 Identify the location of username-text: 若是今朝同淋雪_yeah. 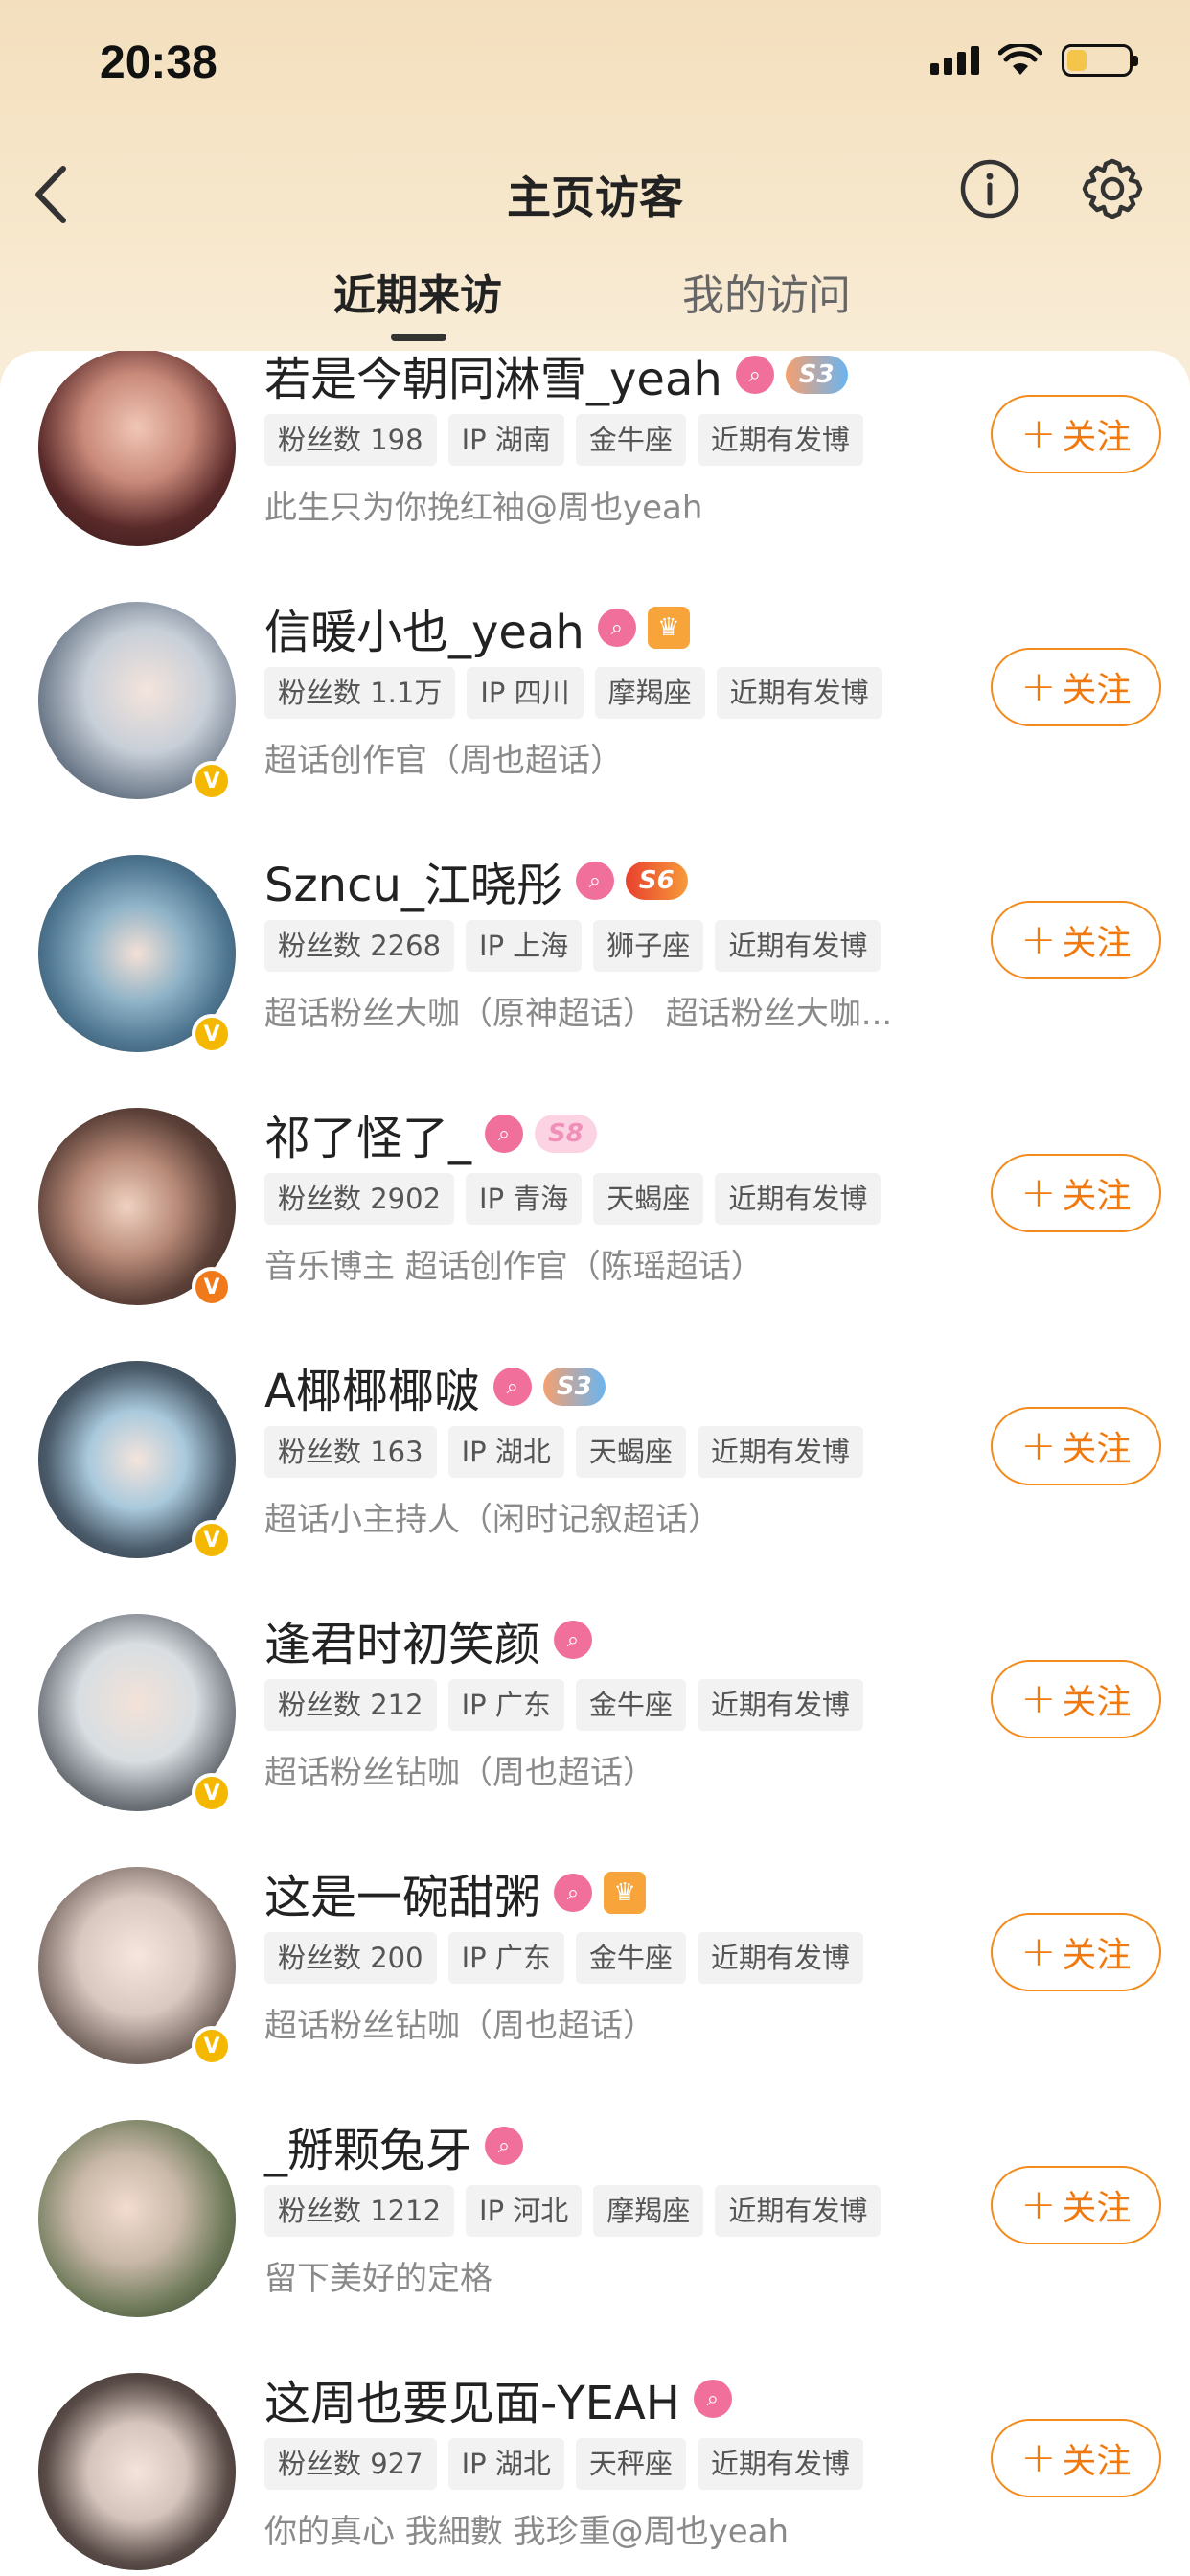
(493, 379).